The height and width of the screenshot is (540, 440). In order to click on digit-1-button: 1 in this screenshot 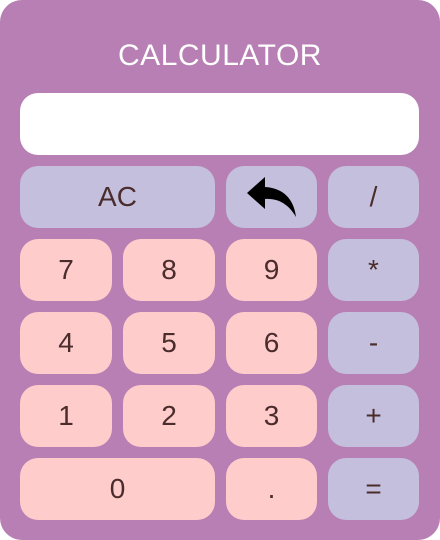, I will do `click(66, 416)`.